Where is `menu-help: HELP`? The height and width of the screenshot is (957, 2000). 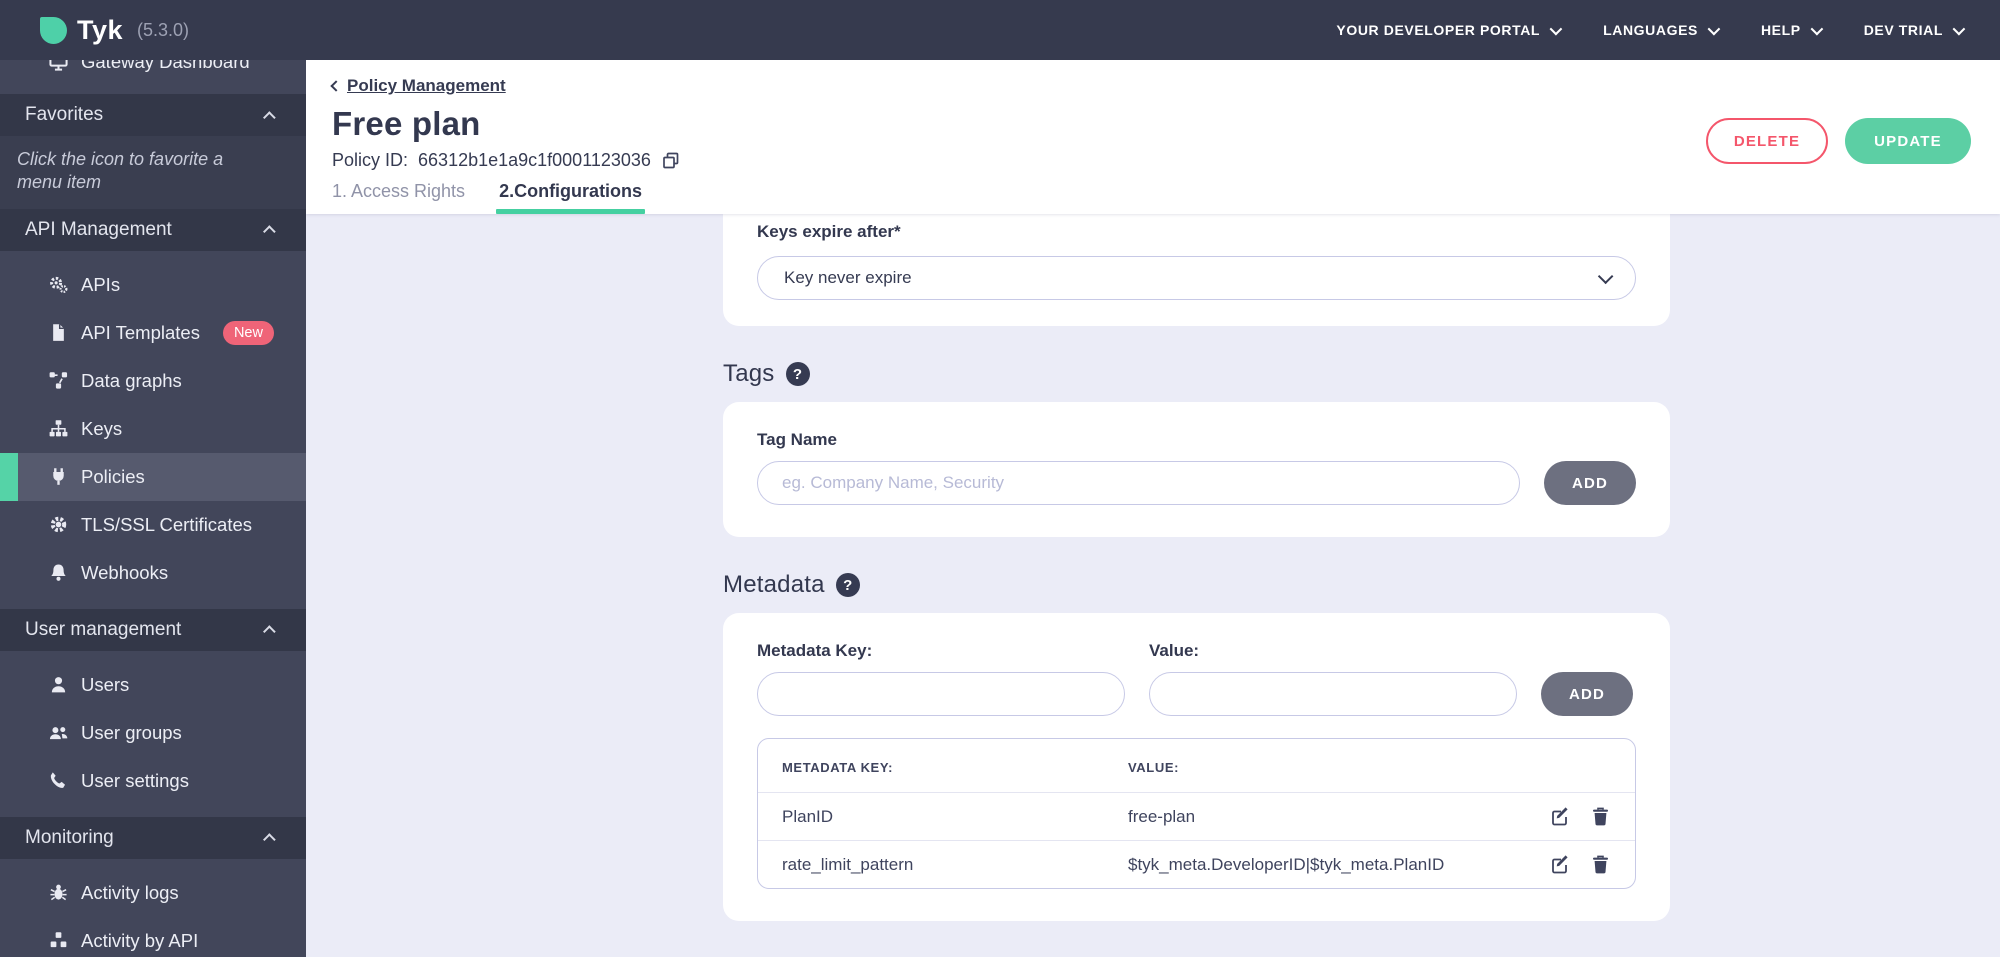 menu-help: HELP is located at coordinates (1791, 30).